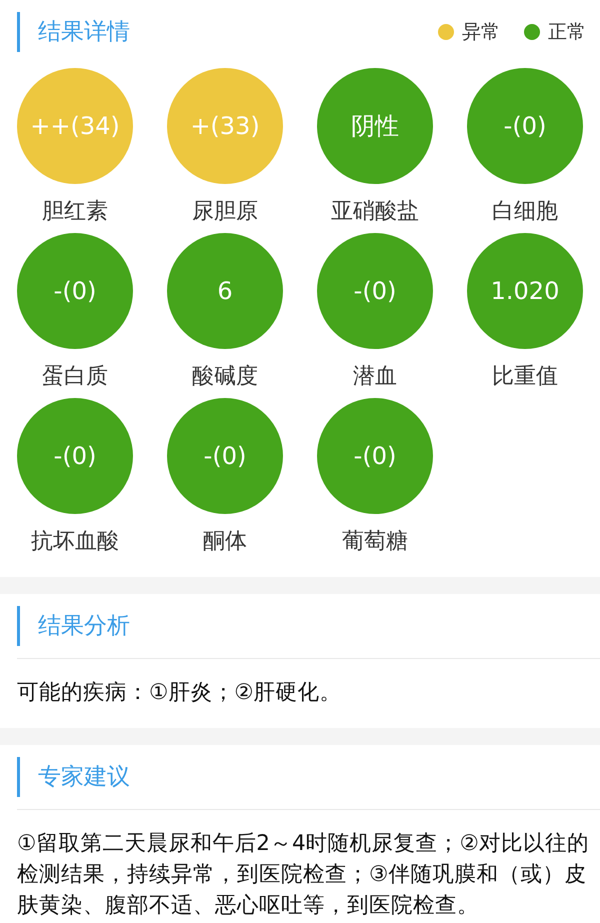 Image resolution: width=600 pixels, height=923 pixels. Describe the element at coordinates (180, 693) in the screenshot. I see `paragraph-text: 可能的疾病：①肝炎；②肝硬化。` at that location.